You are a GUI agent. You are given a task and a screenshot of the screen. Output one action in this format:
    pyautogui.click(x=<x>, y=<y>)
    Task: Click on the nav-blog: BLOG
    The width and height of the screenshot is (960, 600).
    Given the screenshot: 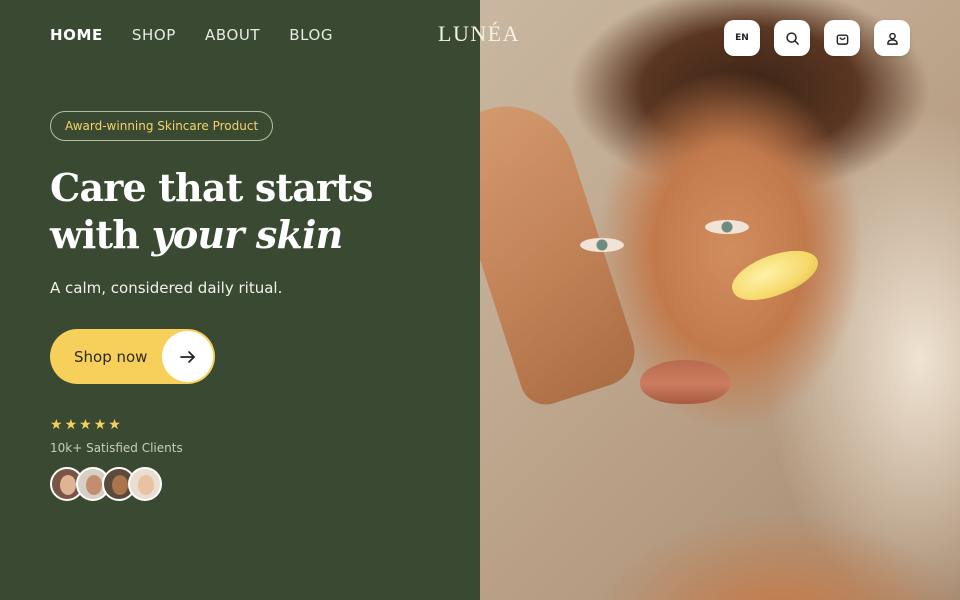 What is the action you would take?
    pyautogui.click(x=311, y=35)
    